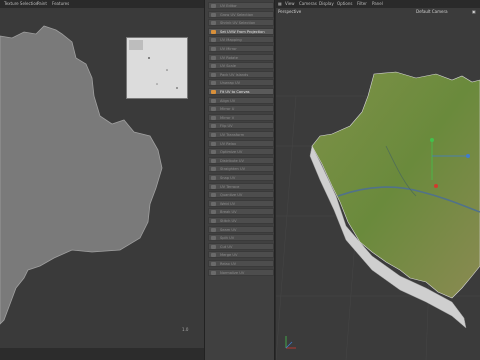 The height and width of the screenshot is (360, 480). I want to click on command-label: Unwrap UV, so click(230, 83).